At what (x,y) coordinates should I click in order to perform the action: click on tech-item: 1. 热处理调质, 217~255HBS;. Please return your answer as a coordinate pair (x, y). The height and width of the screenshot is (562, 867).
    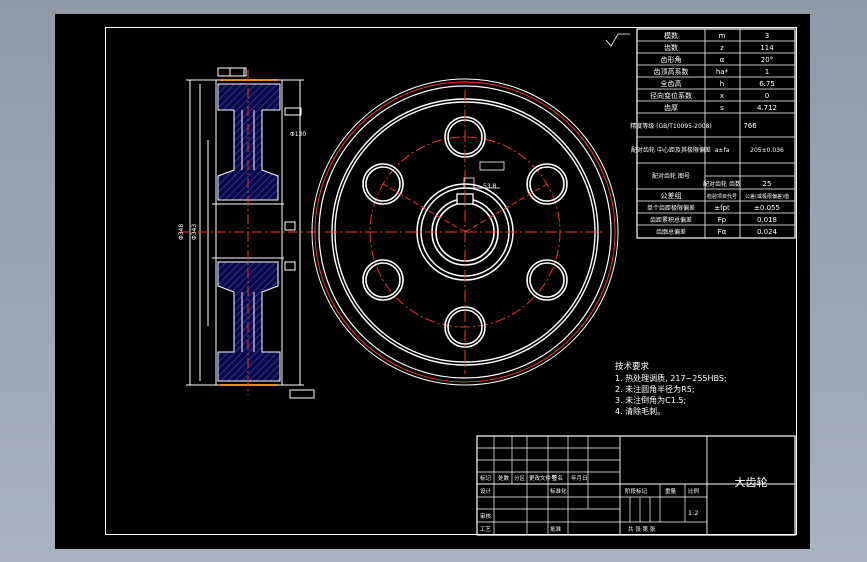
    Looking at the image, I should click on (671, 378).